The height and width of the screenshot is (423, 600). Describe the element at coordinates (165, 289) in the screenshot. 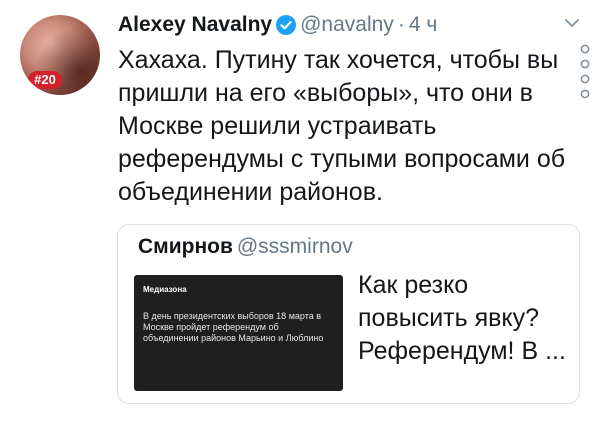

I see `media-brand-label: Медиазона` at that location.